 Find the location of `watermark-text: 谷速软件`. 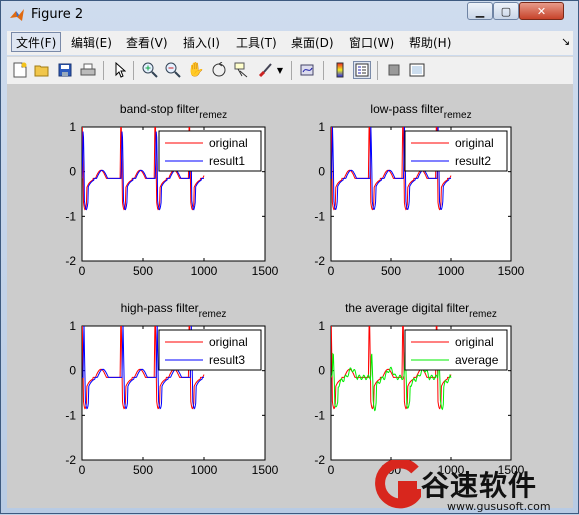

watermark-text: 谷速软件 is located at coordinates (479, 485).